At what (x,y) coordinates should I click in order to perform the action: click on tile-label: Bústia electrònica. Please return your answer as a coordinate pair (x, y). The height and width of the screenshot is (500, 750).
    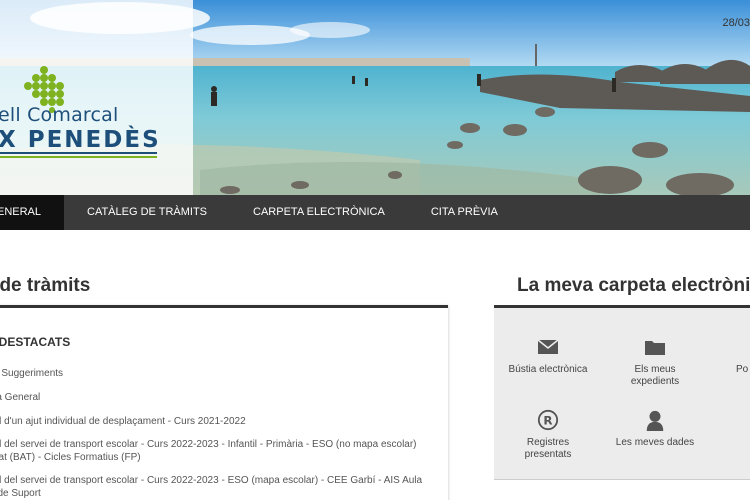
    Looking at the image, I should click on (548, 369).